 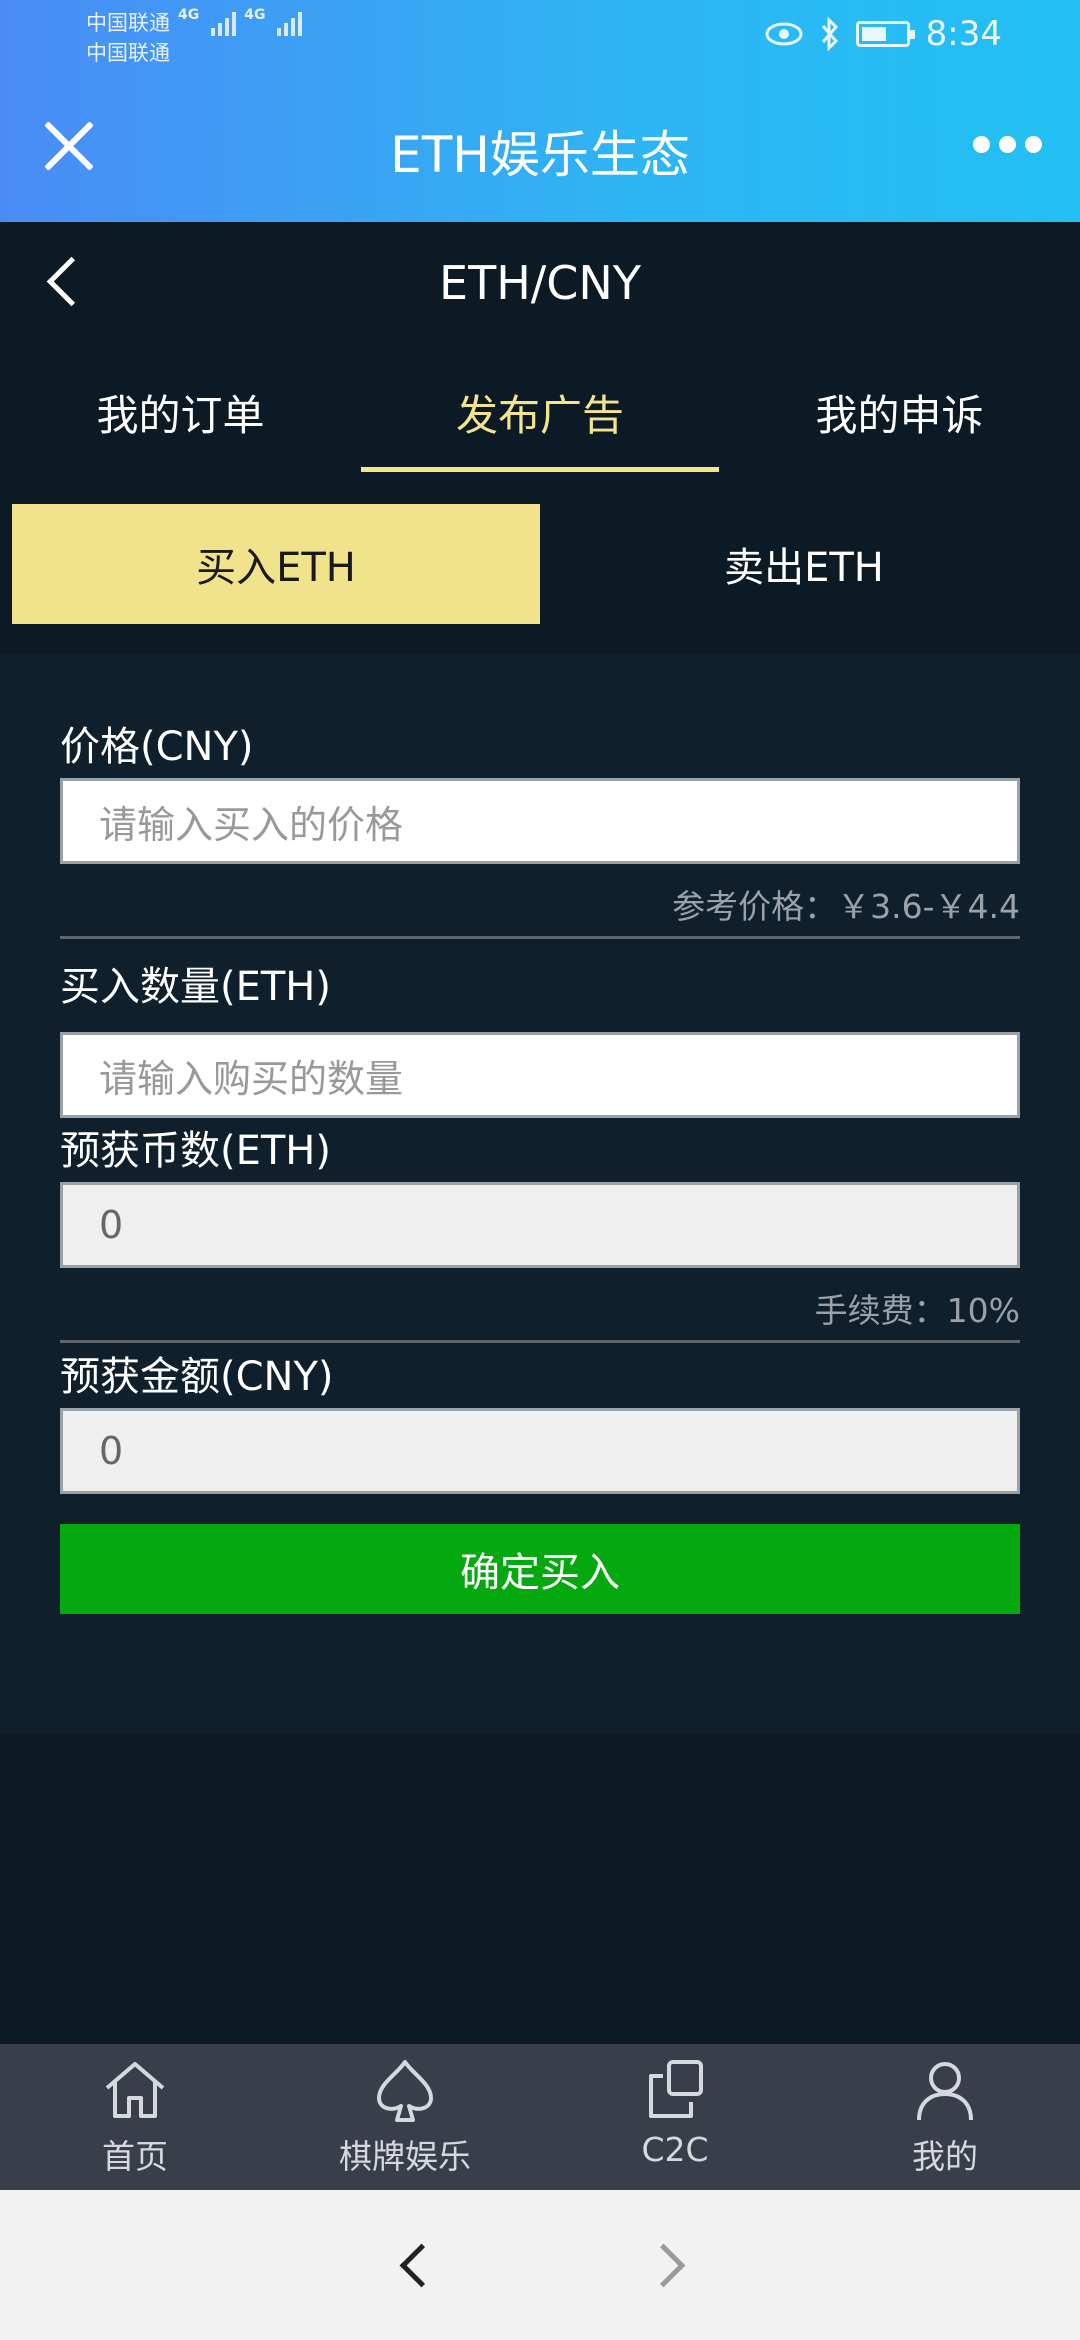 What do you see at coordinates (135, 2156) in the screenshot?
I see `nav-item-label: 首页` at bounding box center [135, 2156].